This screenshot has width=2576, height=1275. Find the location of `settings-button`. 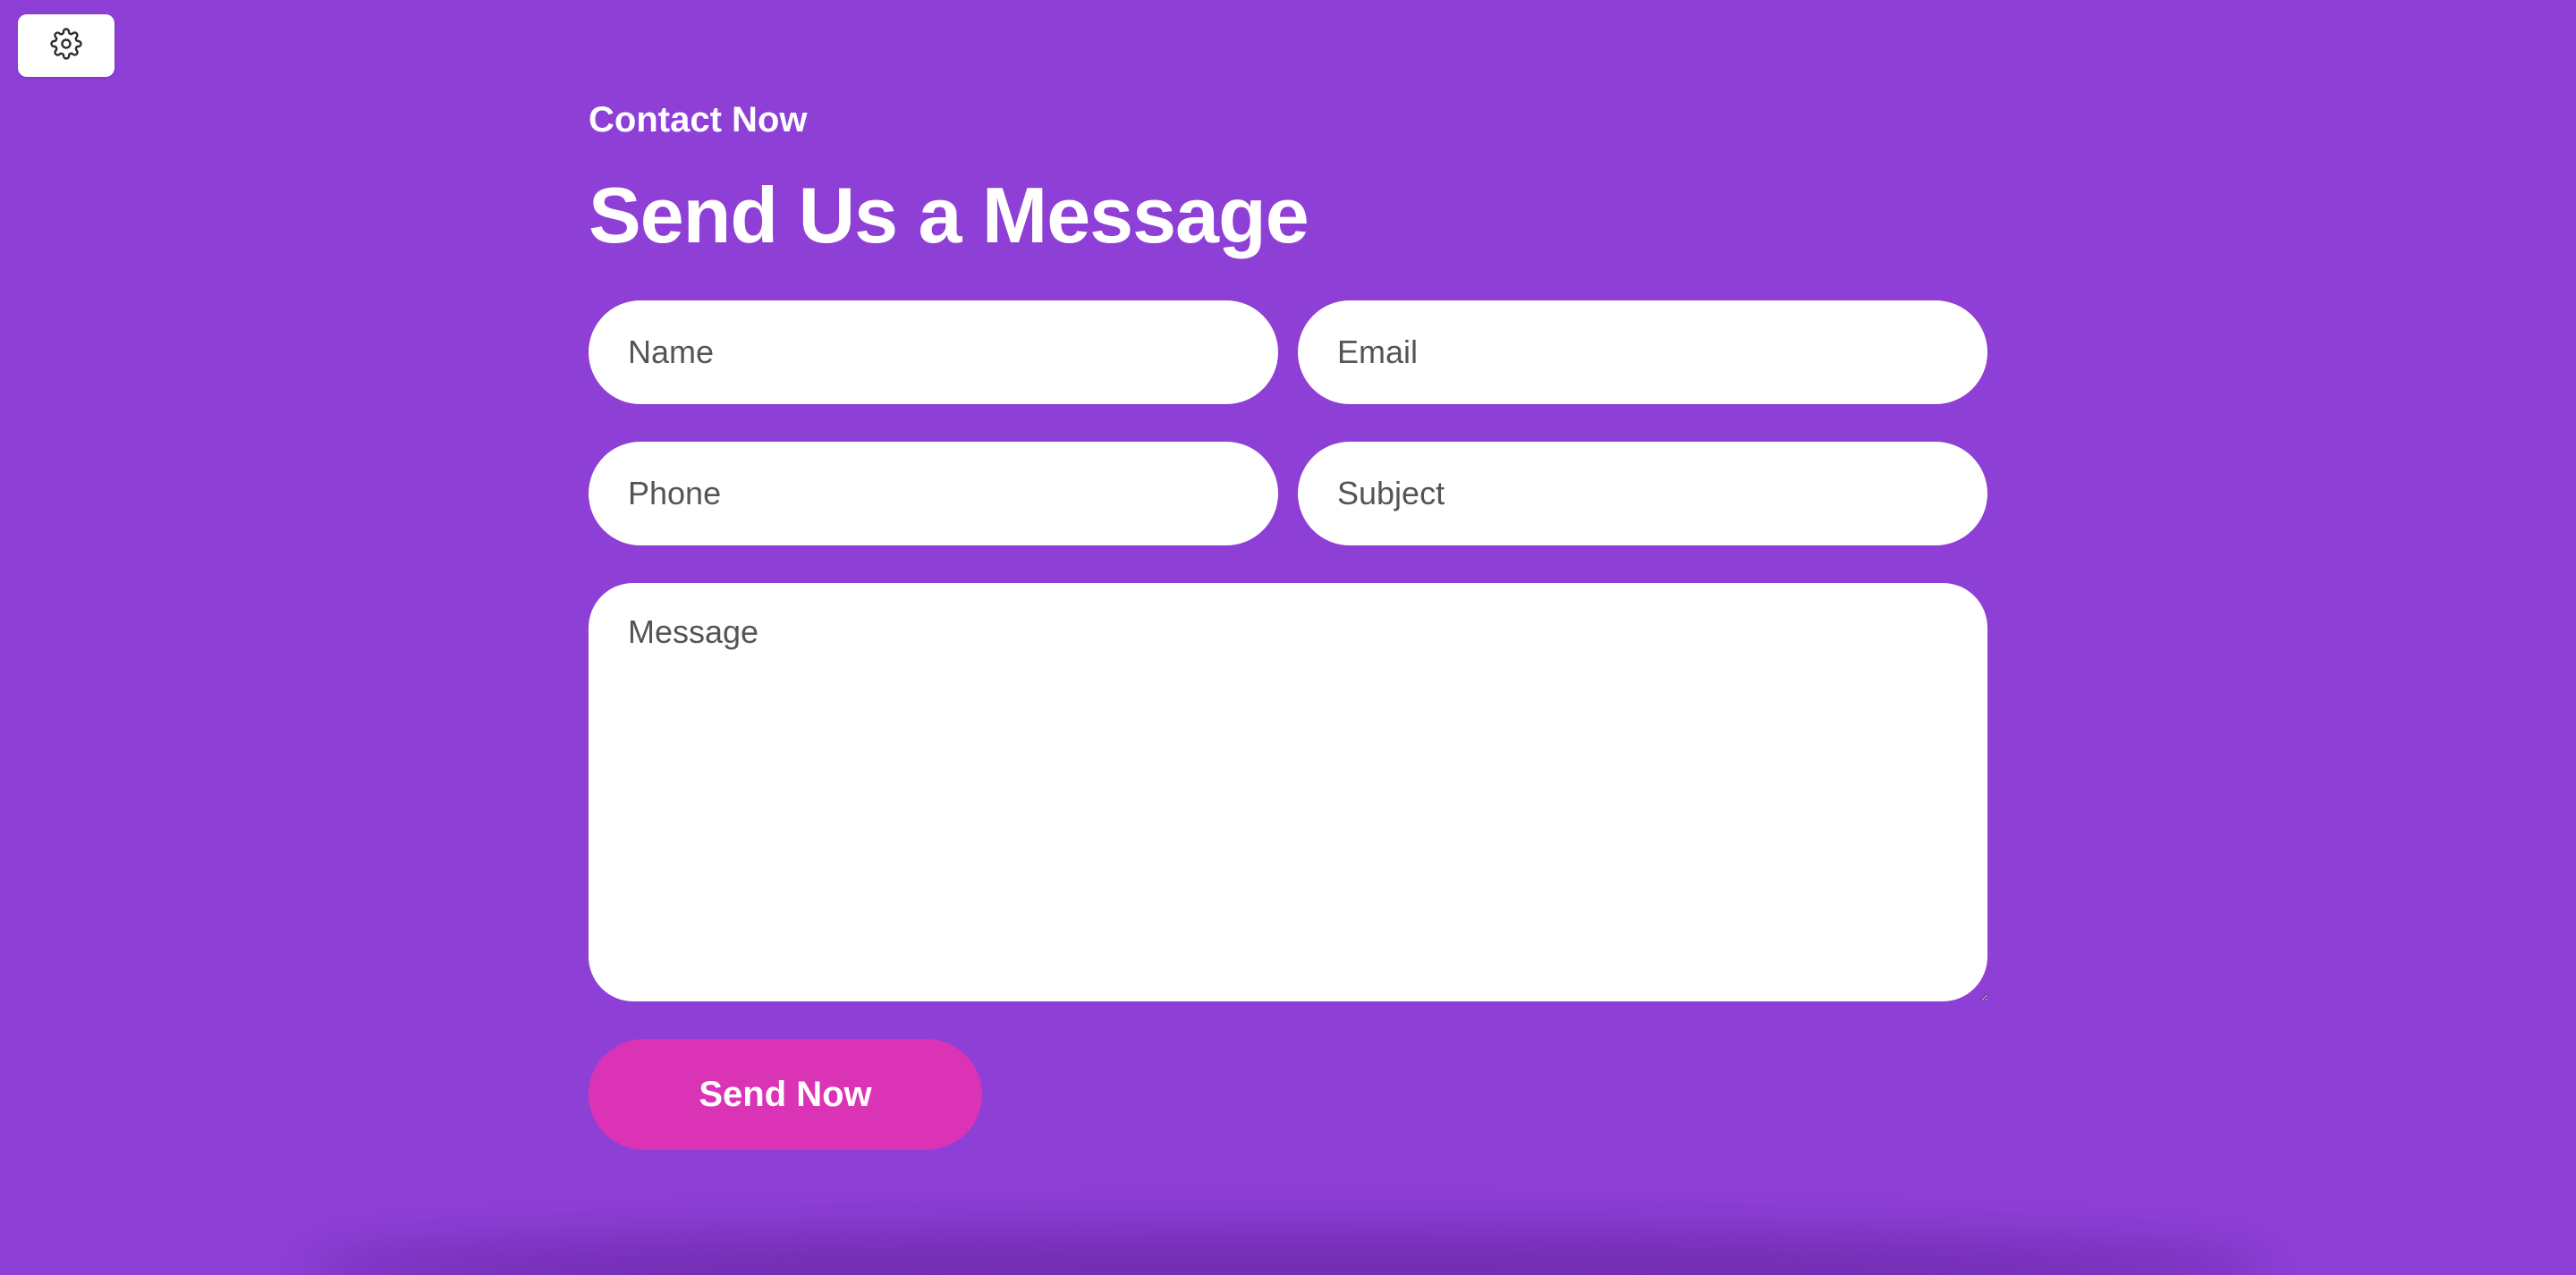

settings-button is located at coordinates (66, 45).